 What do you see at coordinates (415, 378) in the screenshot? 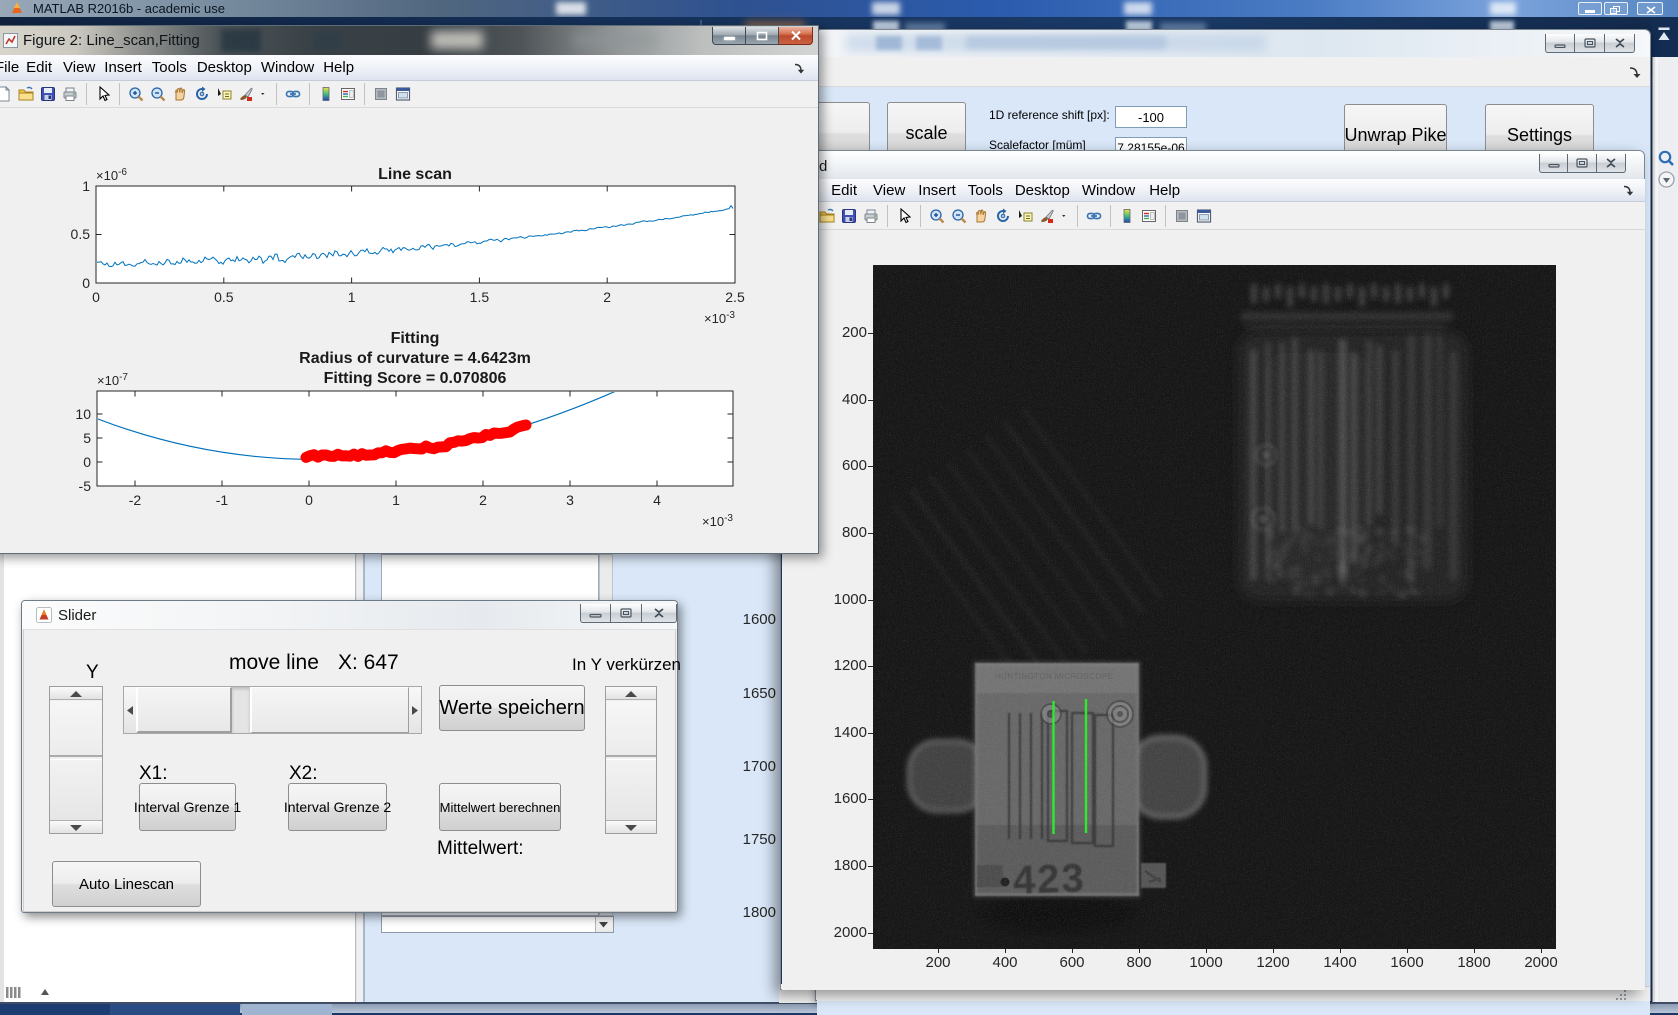
I see `svg-text: Fitting Score = 0.070806` at bounding box center [415, 378].